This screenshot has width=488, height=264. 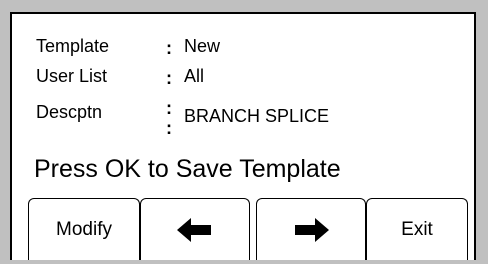 I want to click on status-message: Press OK to Save Template, so click(x=187, y=169).